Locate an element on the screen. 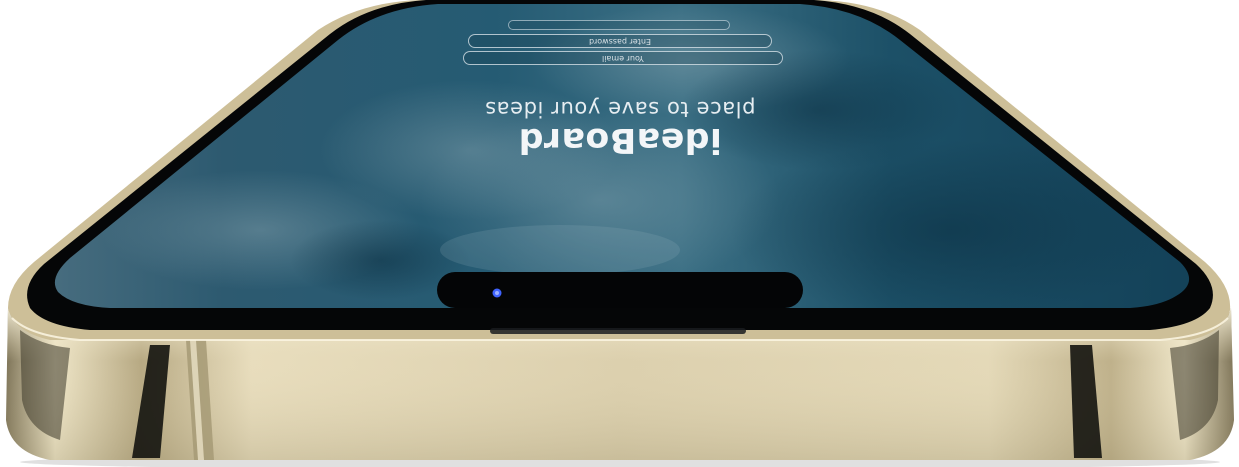 Image resolution: width=1239 pixels, height=467 pixels. email-placeholder: Your email is located at coordinates (623, 58).